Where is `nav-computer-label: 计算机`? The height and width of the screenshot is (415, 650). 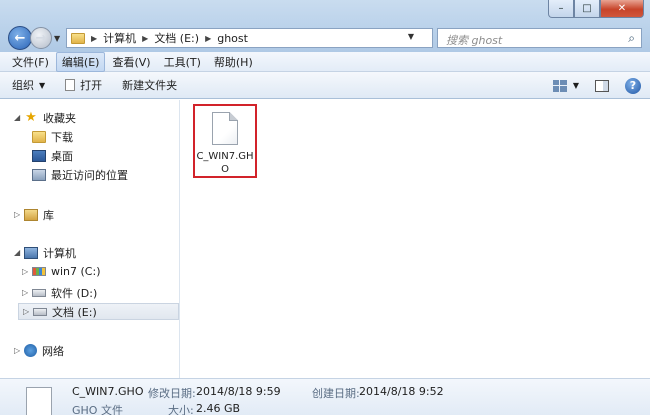
nav-computer-label: 计算机 is located at coordinates (59, 253).